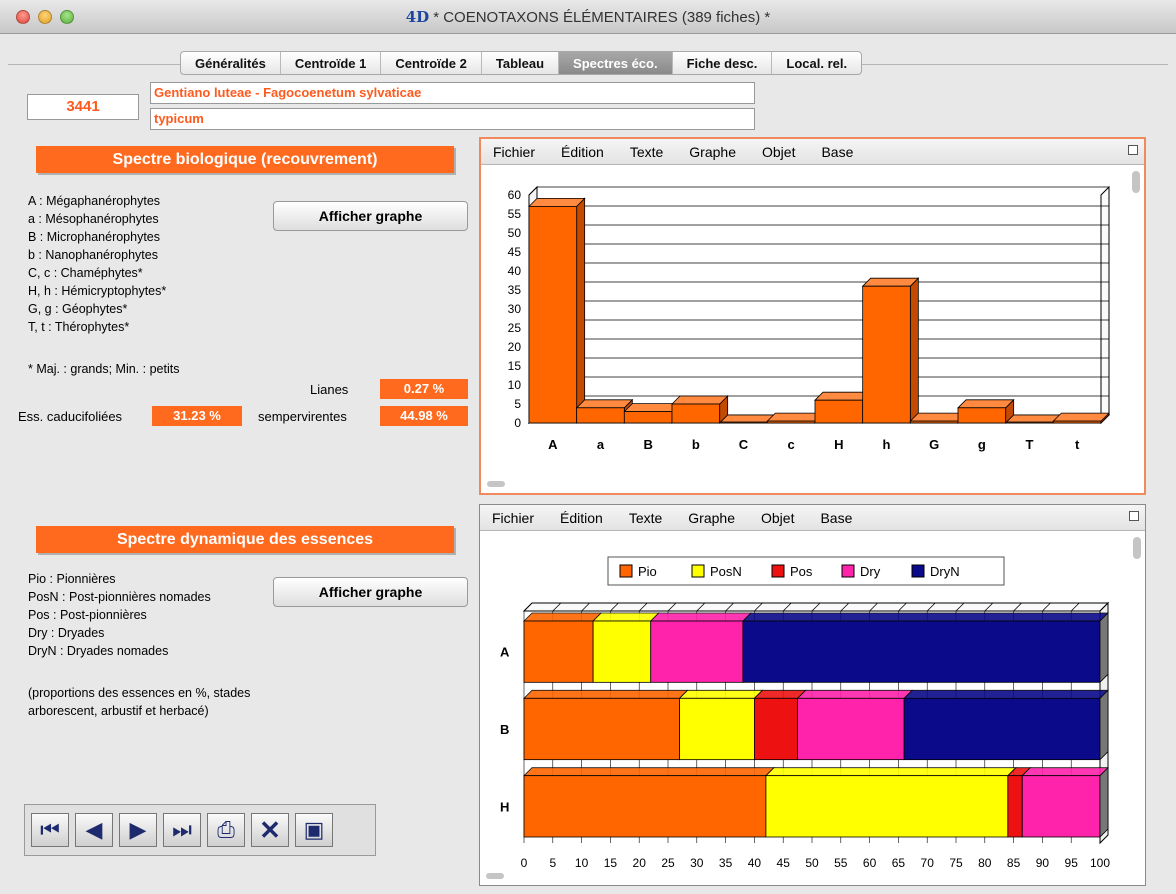 Image resolution: width=1176 pixels, height=894 pixels. What do you see at coordinates (302, 416) in the screenshot?
I see `sempervirentes-label: sempervirentes` at bounding box center [302, 416].